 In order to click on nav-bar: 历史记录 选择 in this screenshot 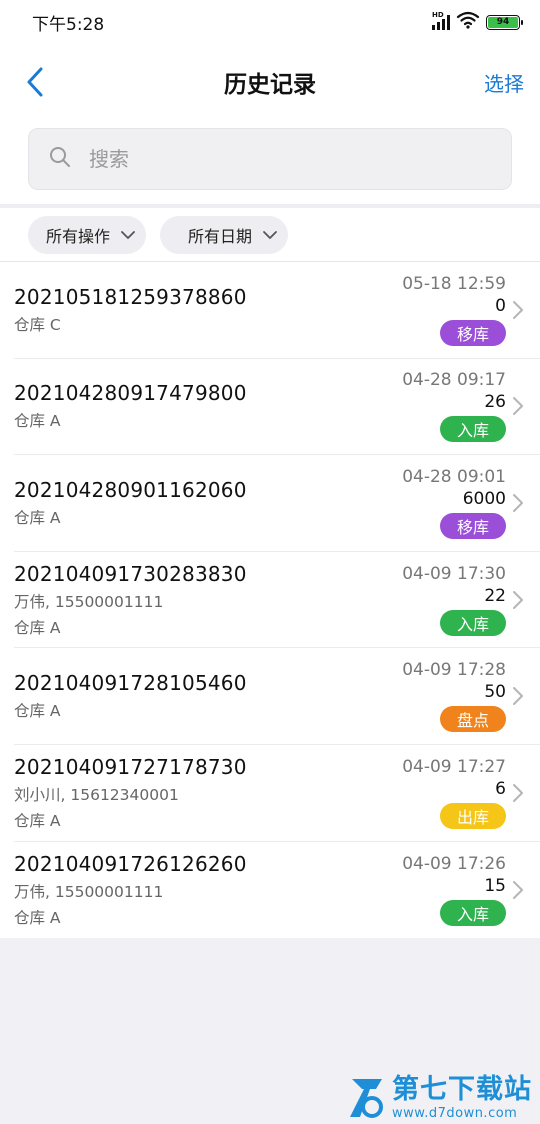, I will do `click(270, 82)`.